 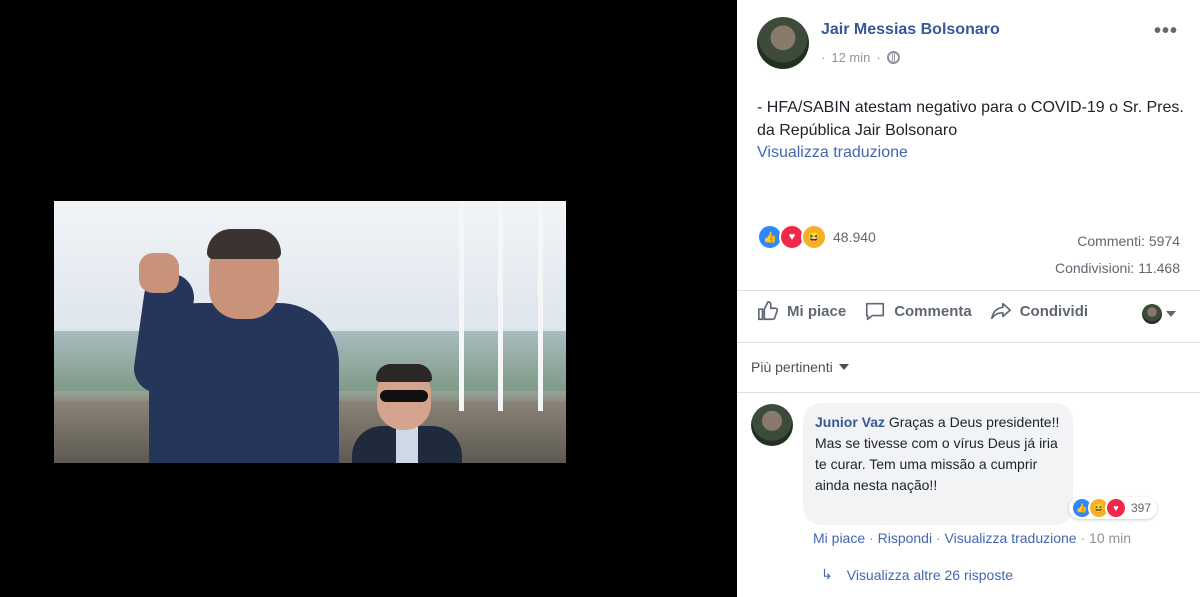 I want to click on reactions-count: 48.940, so click(x=854, y=237).